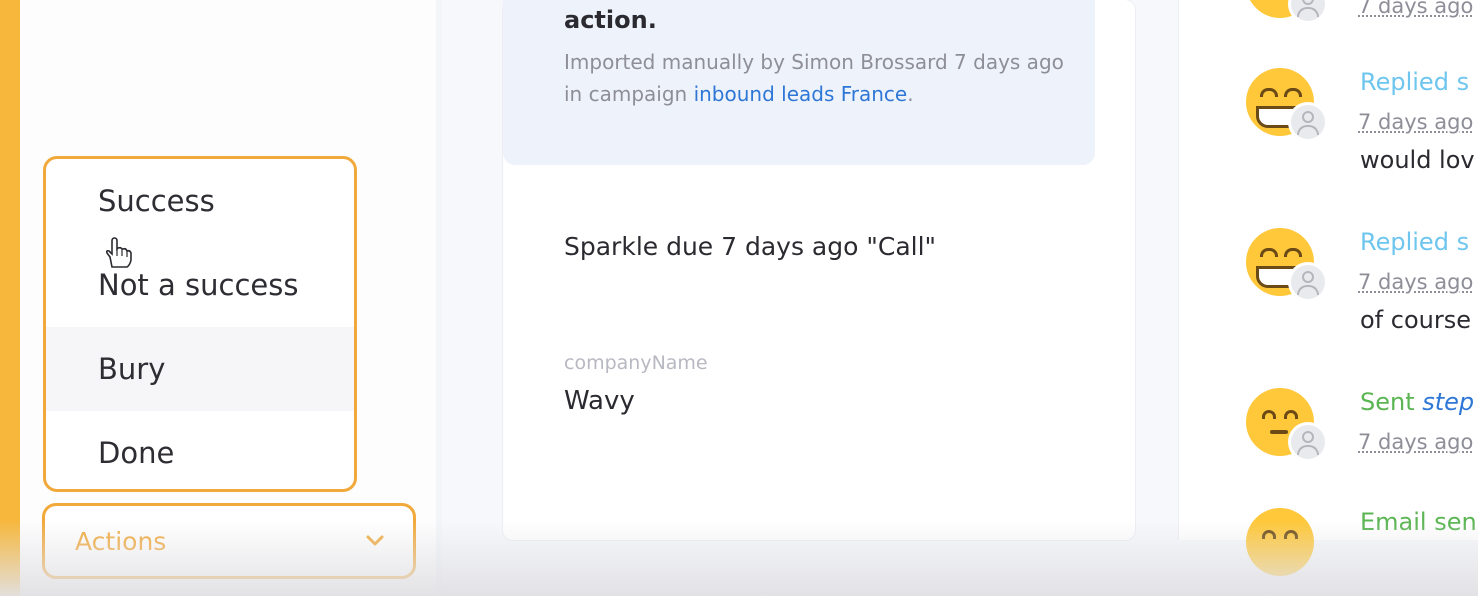 The height and width of the screenshot is (596, 1478). What do you see at coordinates (1415, 320) in the screenshot?
I see `activity-message: of course` at bounding box center [1415, 320].